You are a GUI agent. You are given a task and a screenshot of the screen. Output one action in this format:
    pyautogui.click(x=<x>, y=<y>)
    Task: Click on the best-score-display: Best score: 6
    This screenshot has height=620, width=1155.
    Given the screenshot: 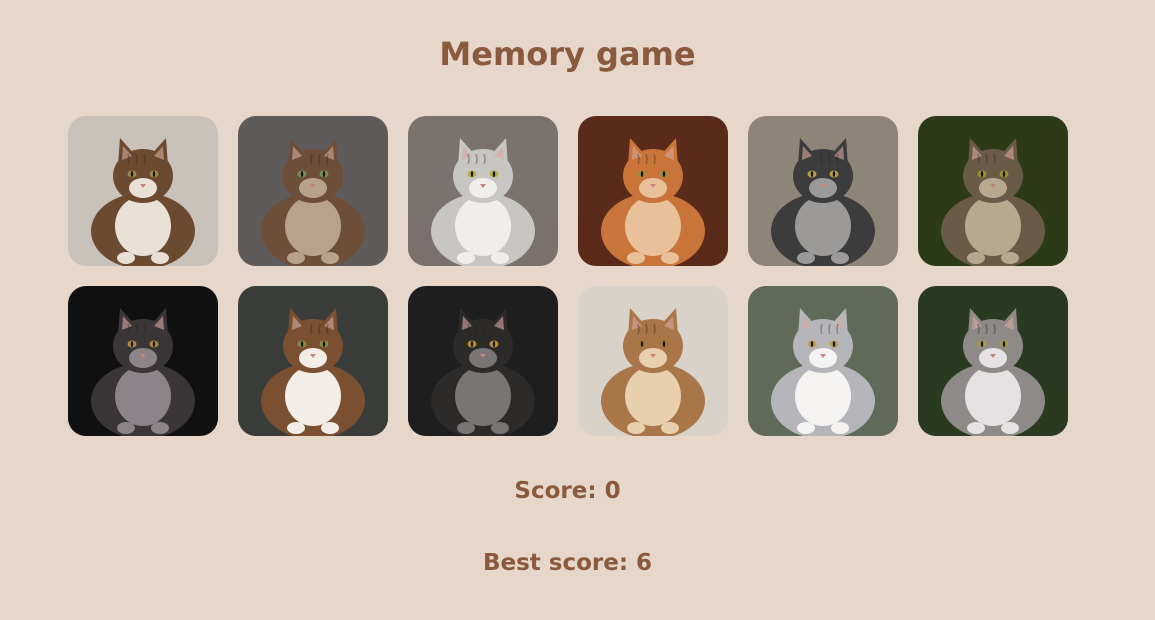 What is the action you would take?
    pyautogui.click(x=567, y=563)
    